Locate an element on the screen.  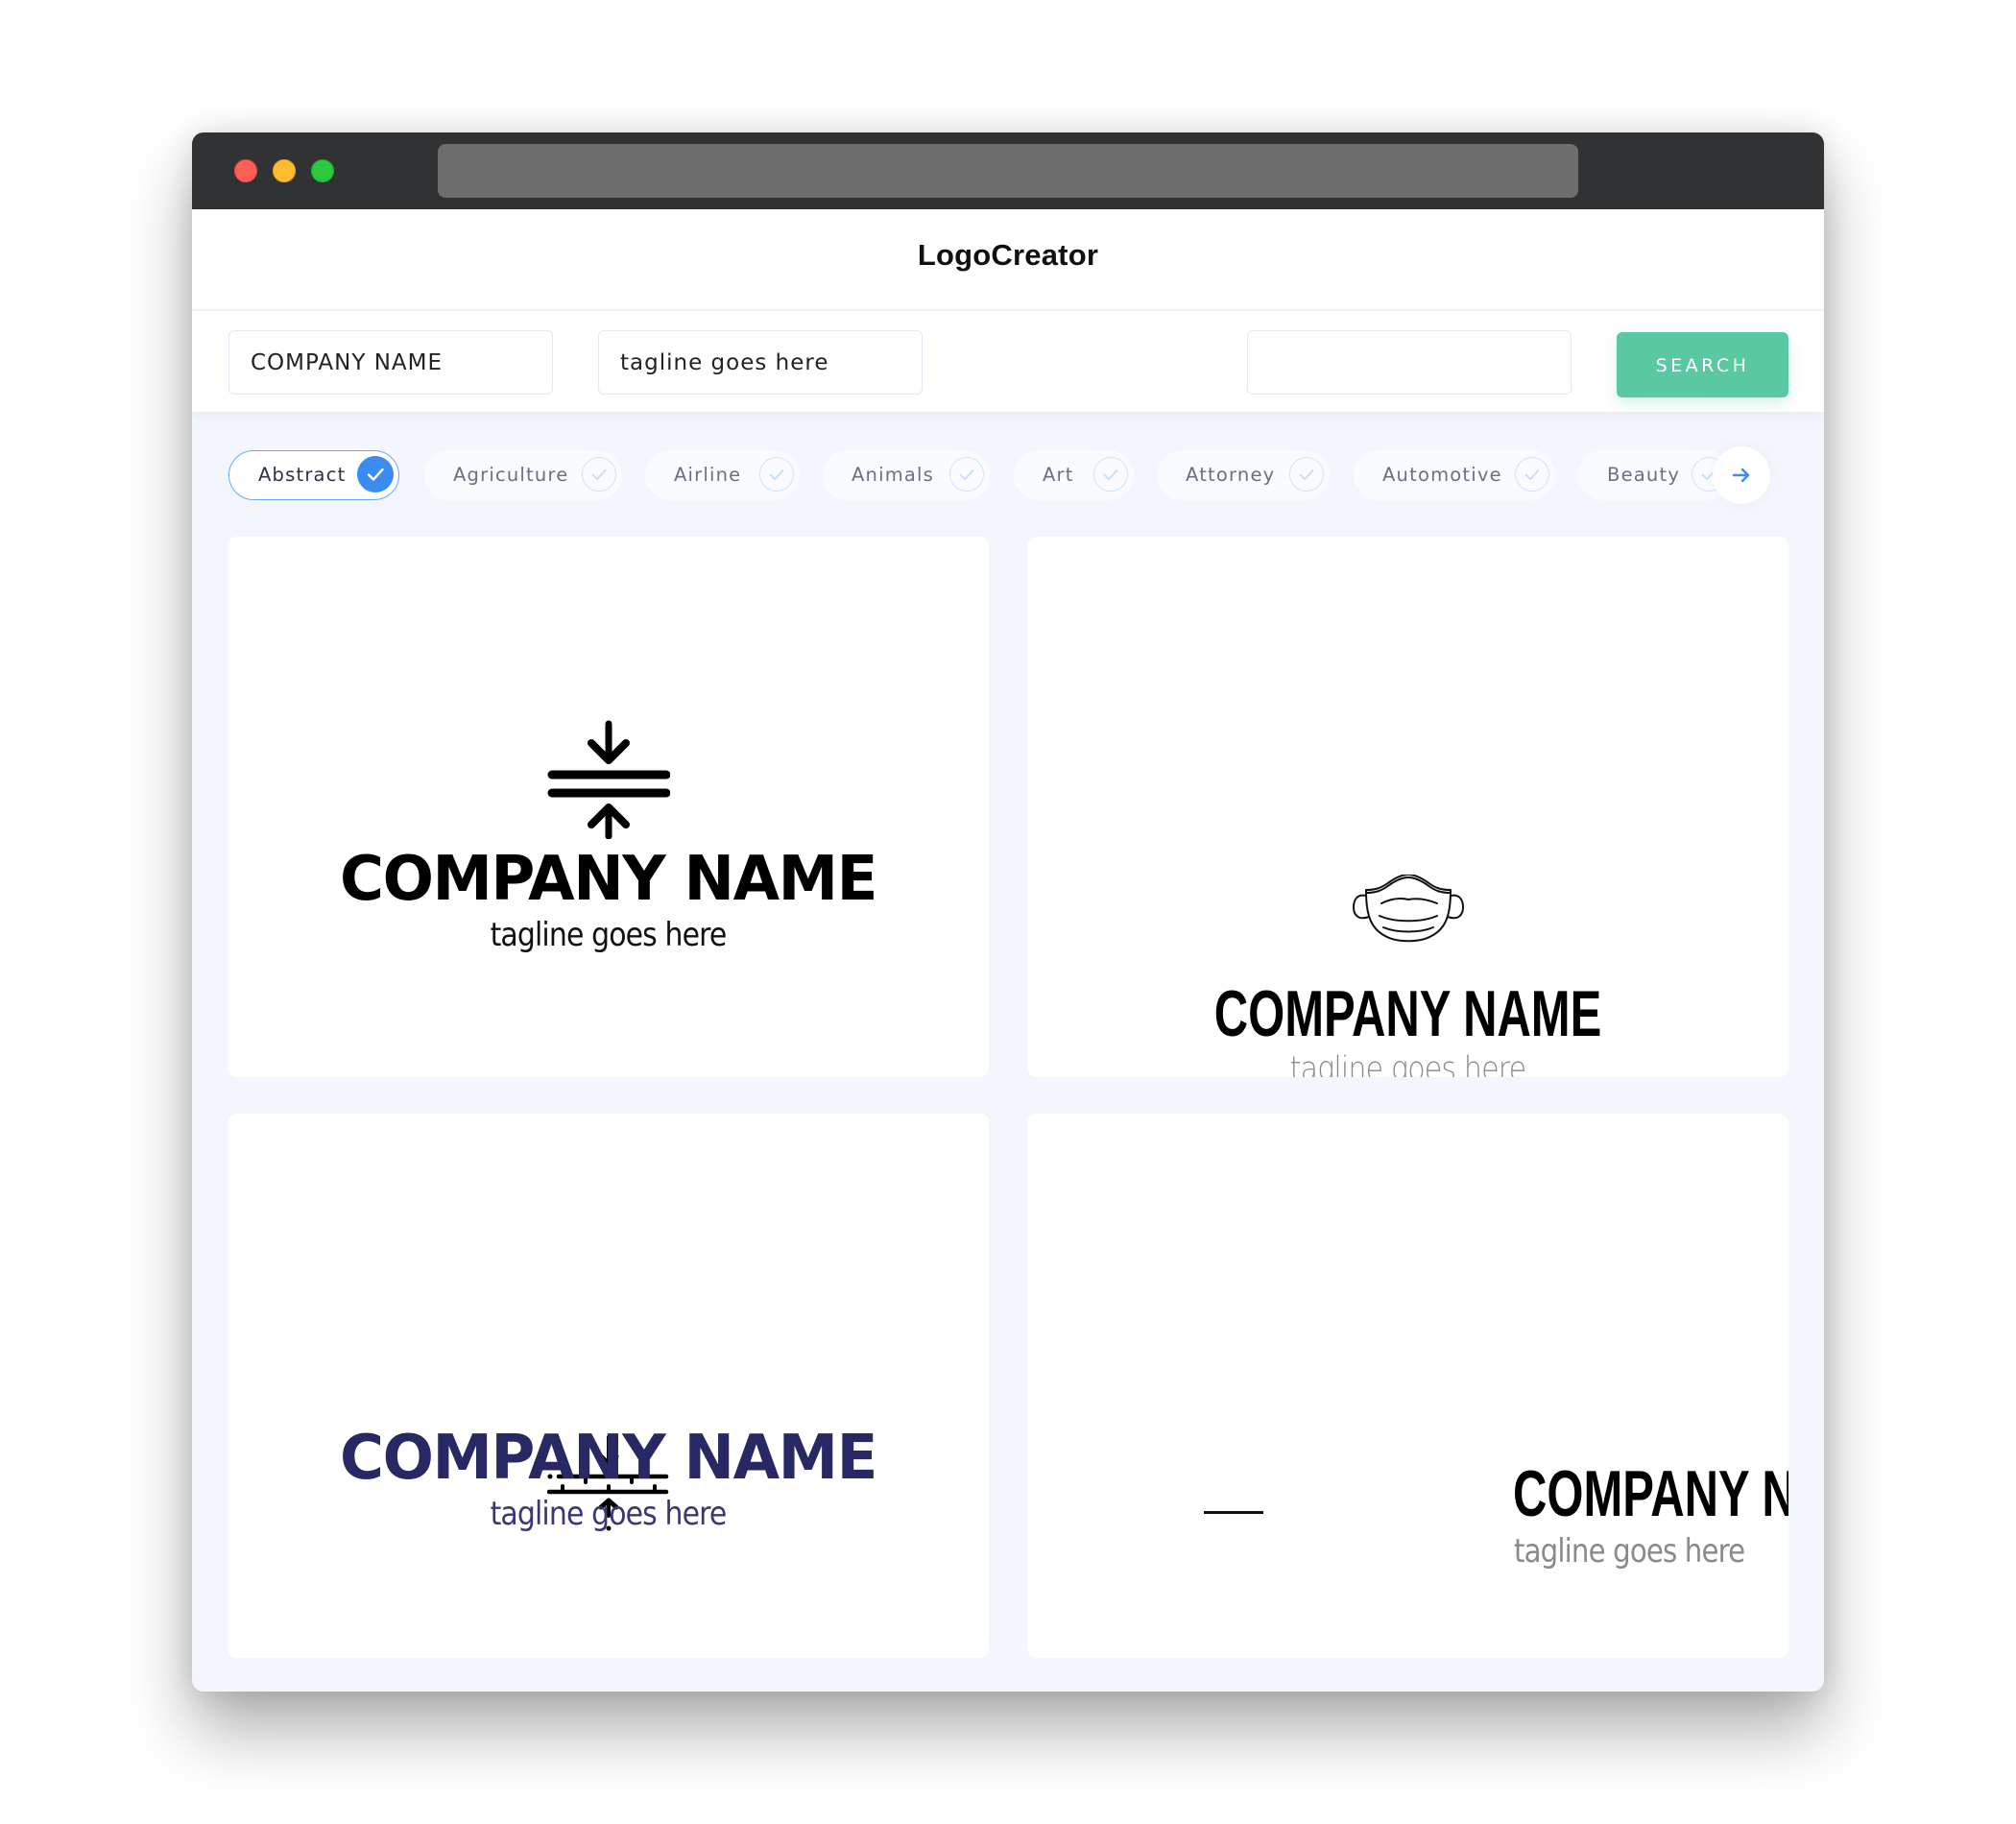
category-chip-airline: Airline is located at coordinates (722, 475).